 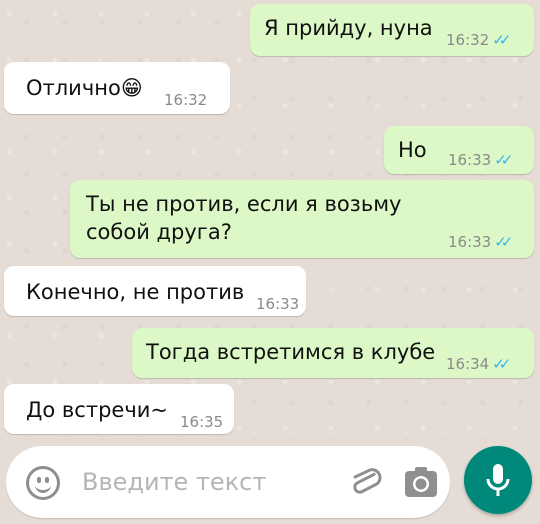 I want to click on message-meta: 16:32 ✓✓, so click(x=478, y=40).